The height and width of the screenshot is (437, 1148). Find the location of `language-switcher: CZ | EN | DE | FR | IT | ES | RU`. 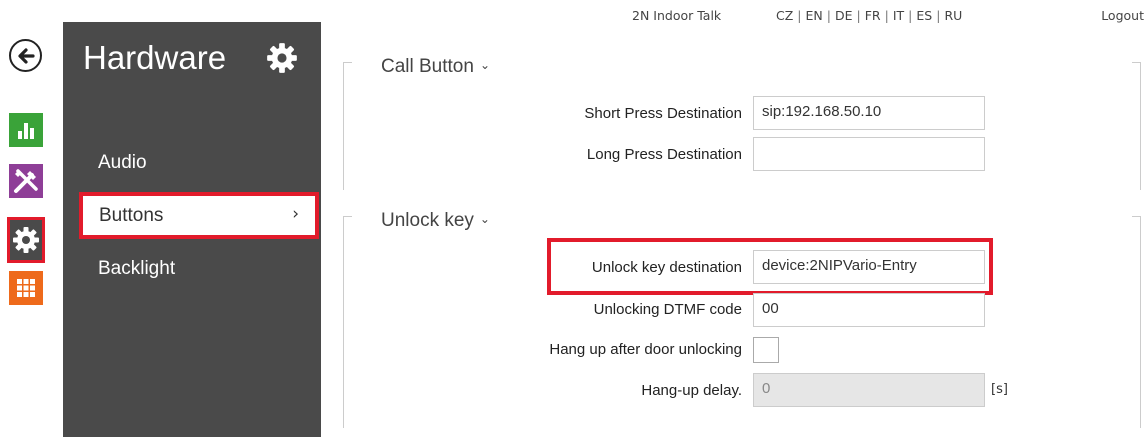

language-switcher: CZ | EN | DE | FR | IT | ES | RU is located at coordinates (869, 15).